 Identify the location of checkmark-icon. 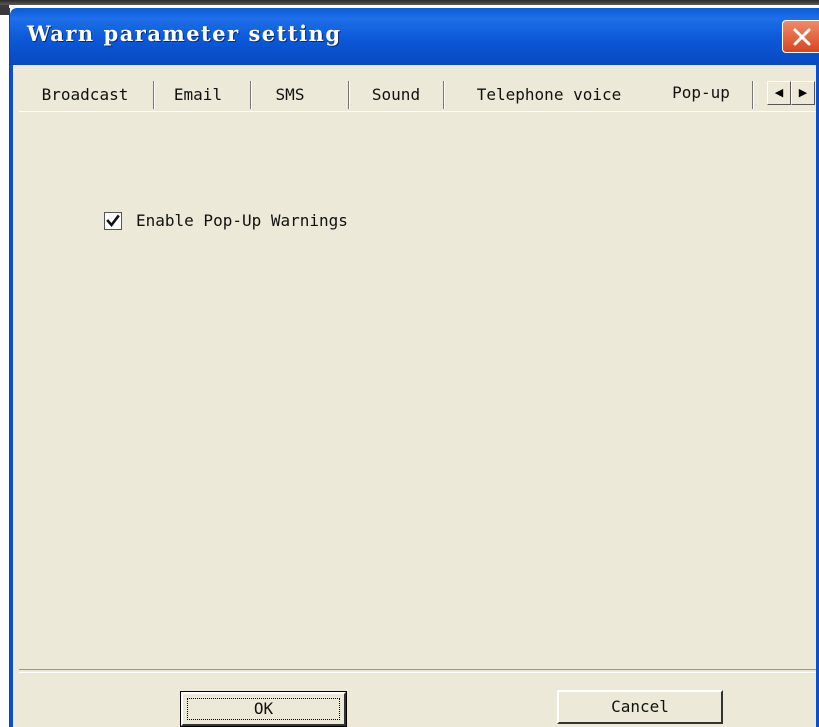
(113, 221).